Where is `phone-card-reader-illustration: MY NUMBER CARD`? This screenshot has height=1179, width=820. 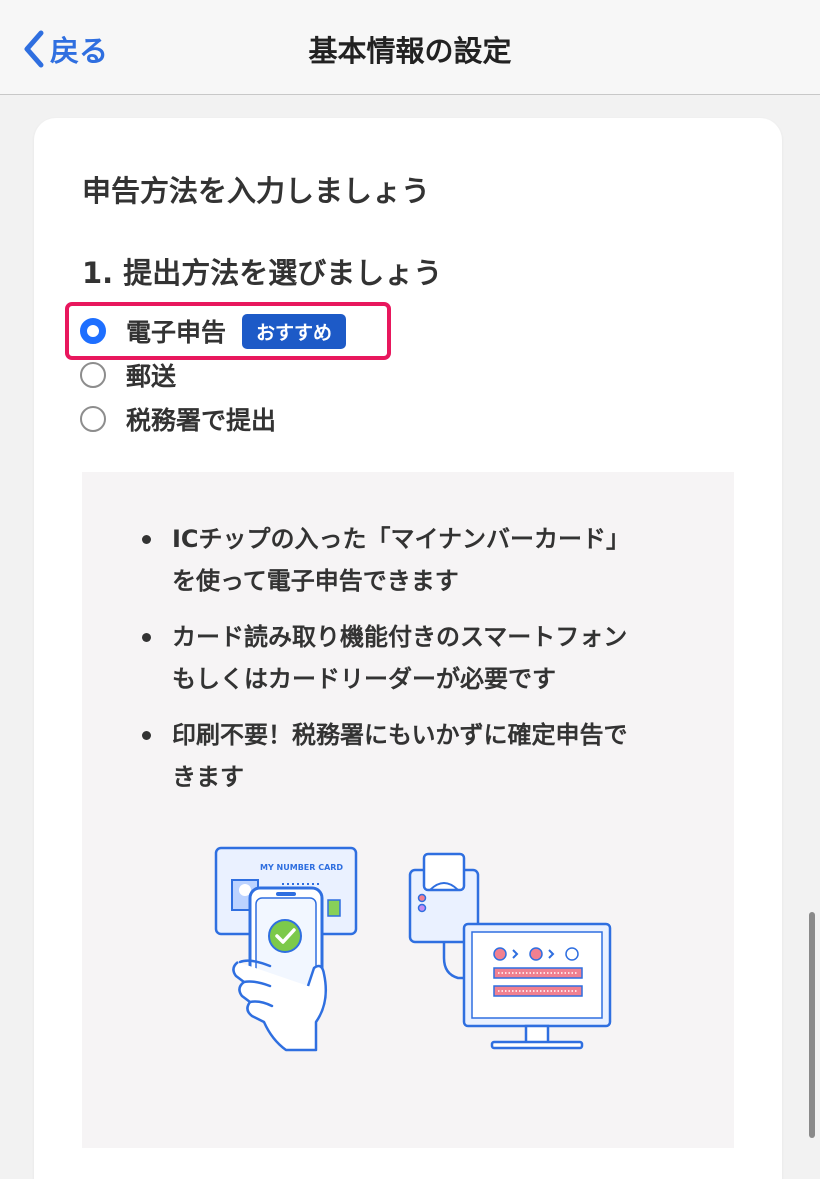 phone-card-reader-illustration: MY NUMBER CARD is located at coordinates (286, 949).